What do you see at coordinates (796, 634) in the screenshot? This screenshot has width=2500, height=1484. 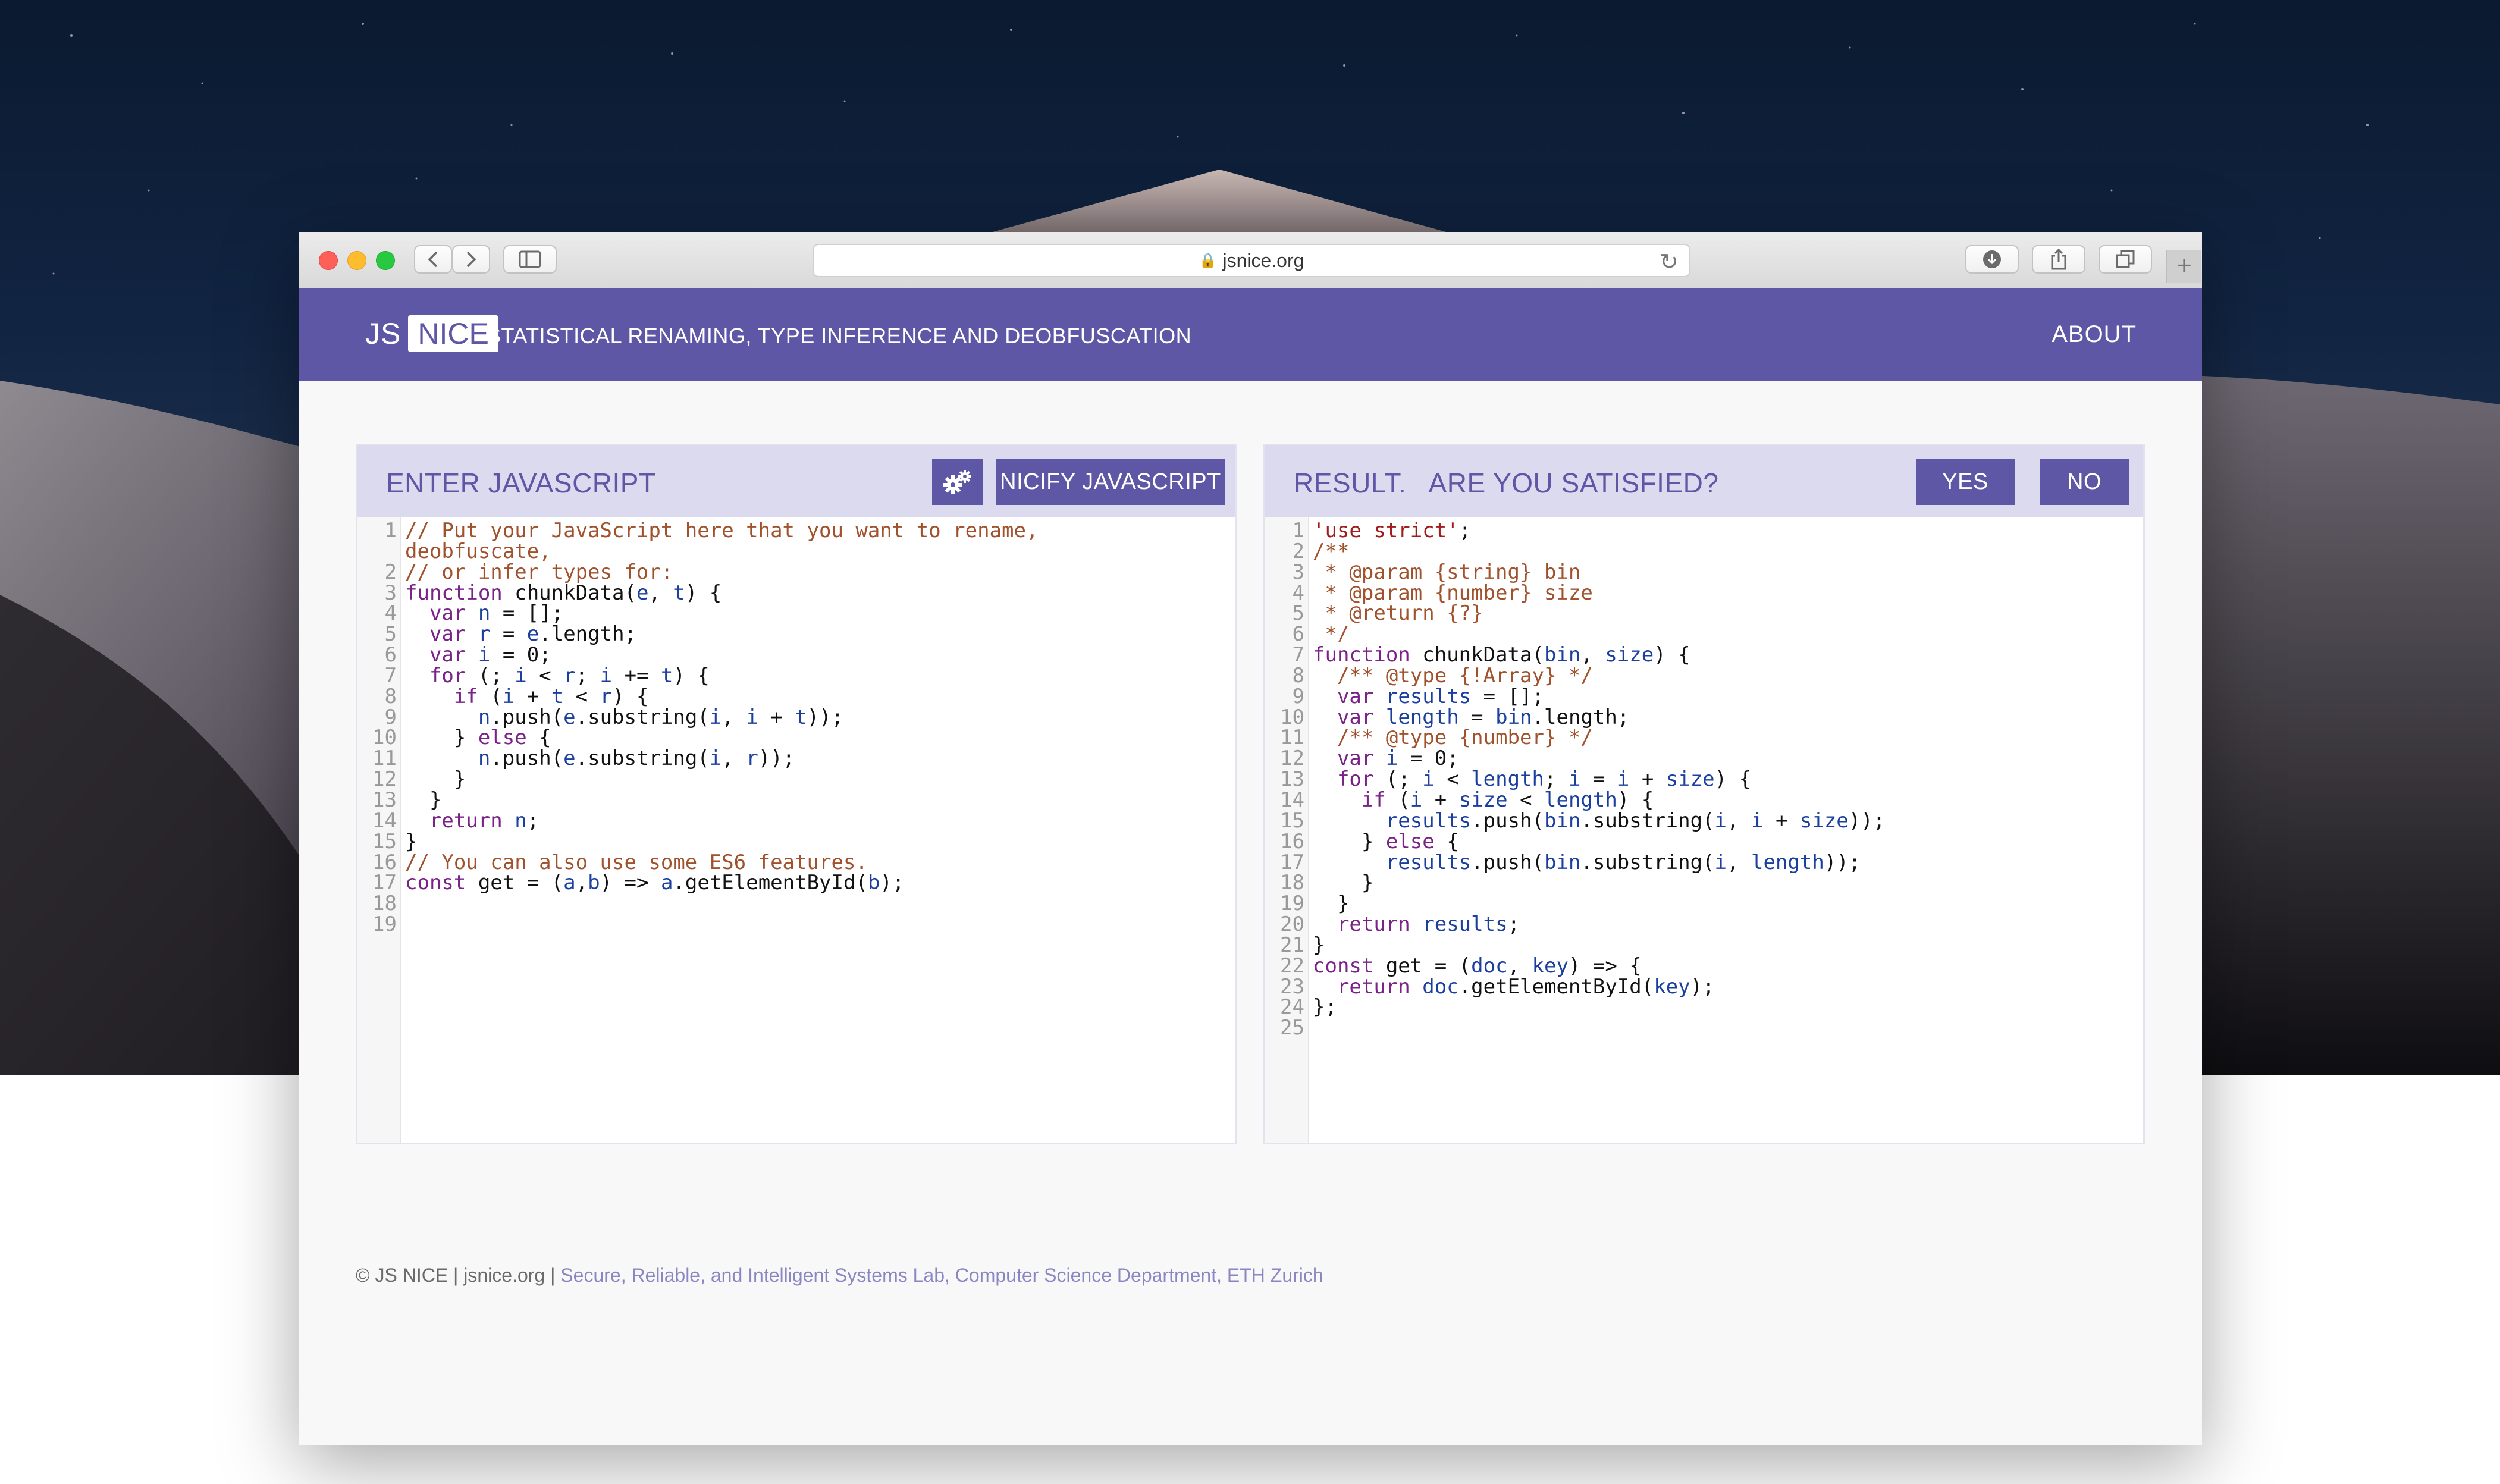 I see `code-line: 5 var r = e.length;` at bounding box center [796, 634].